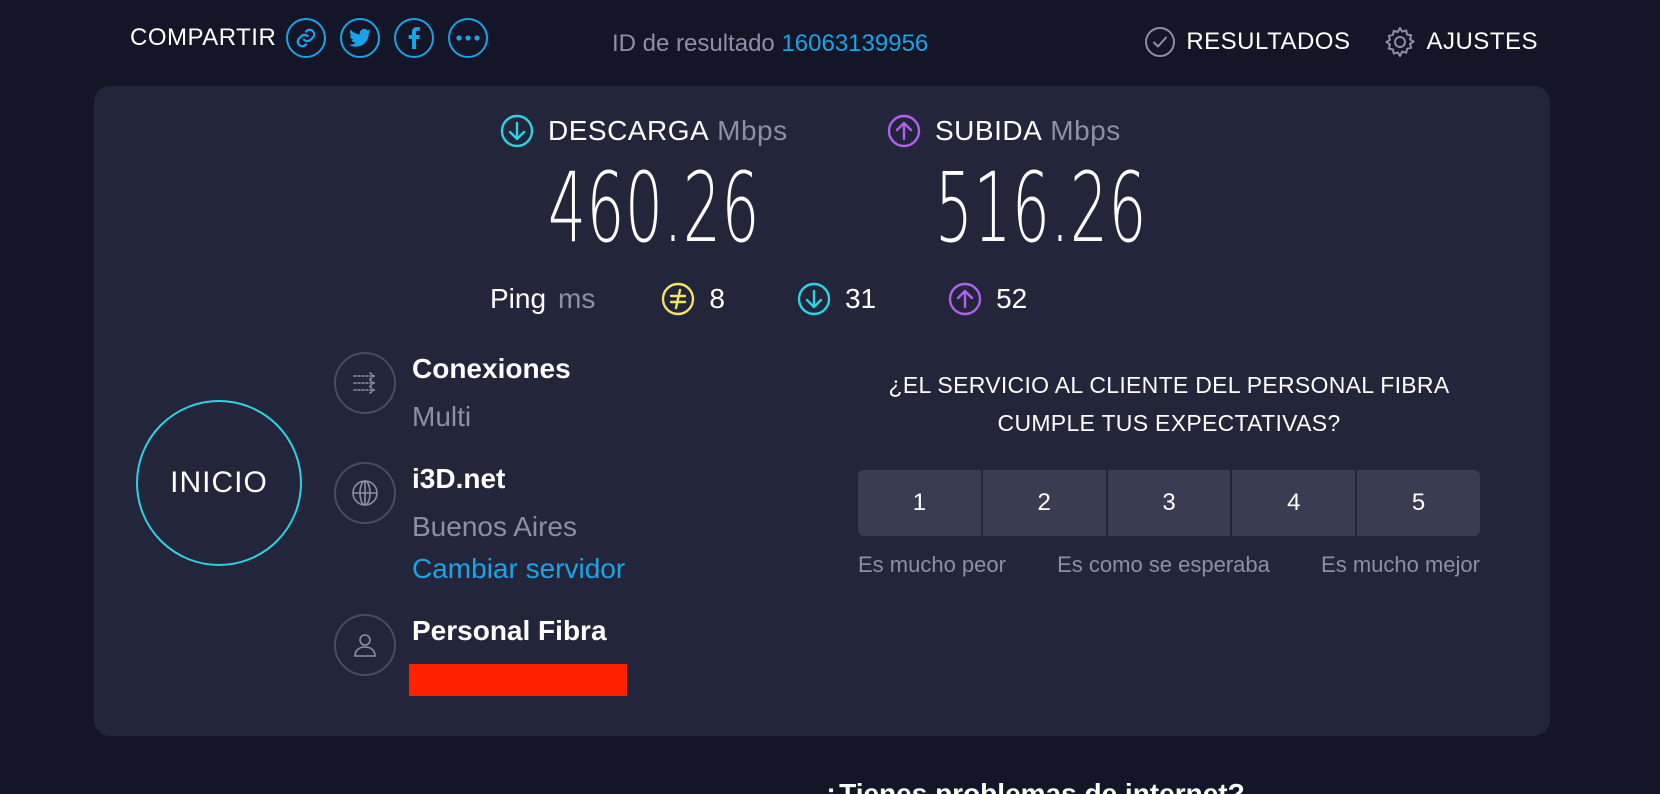 This screenshot has width=1660, height=794. What do you see at coordinates (1033, 786) in the screenshot?
I see `internet-problems-heading: ¿Tienes problemas de internet?` at bounding box center [1033, 786].